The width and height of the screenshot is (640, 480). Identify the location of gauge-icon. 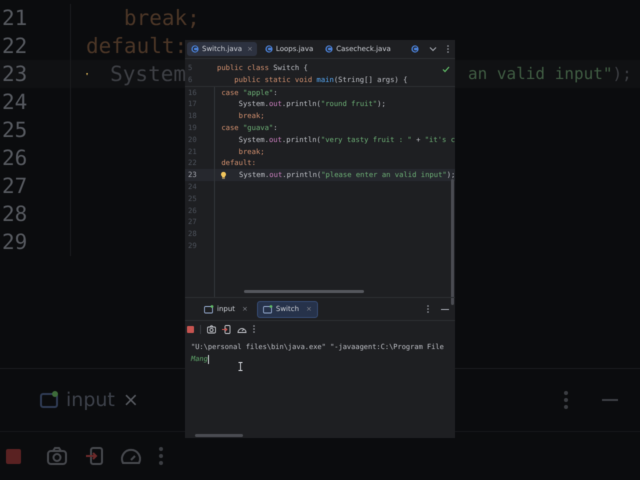
(242, 329).